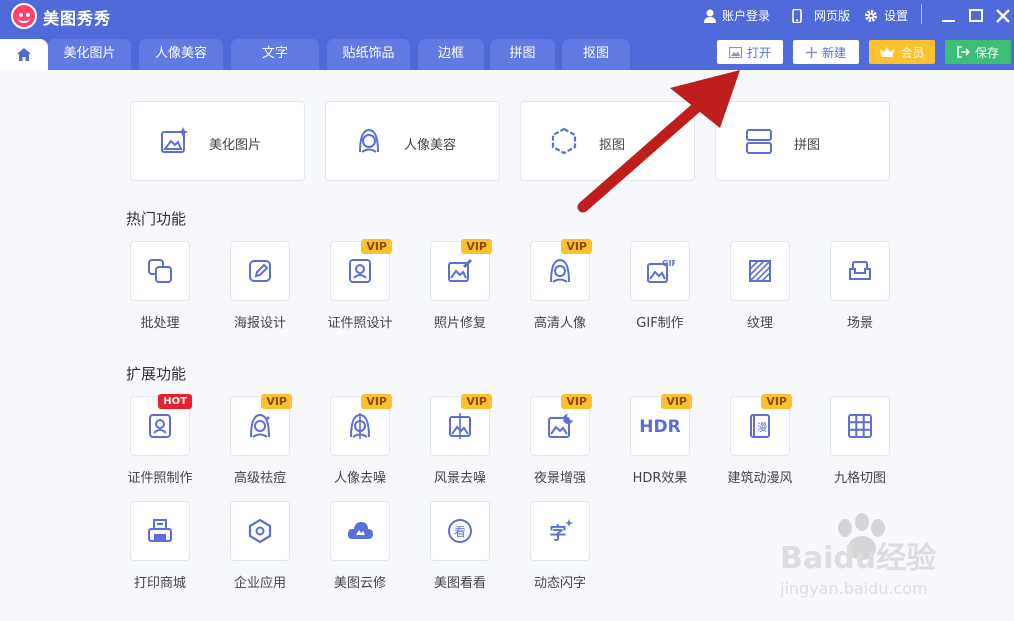  I want to click on save-label: 保存, so click(986, 52).